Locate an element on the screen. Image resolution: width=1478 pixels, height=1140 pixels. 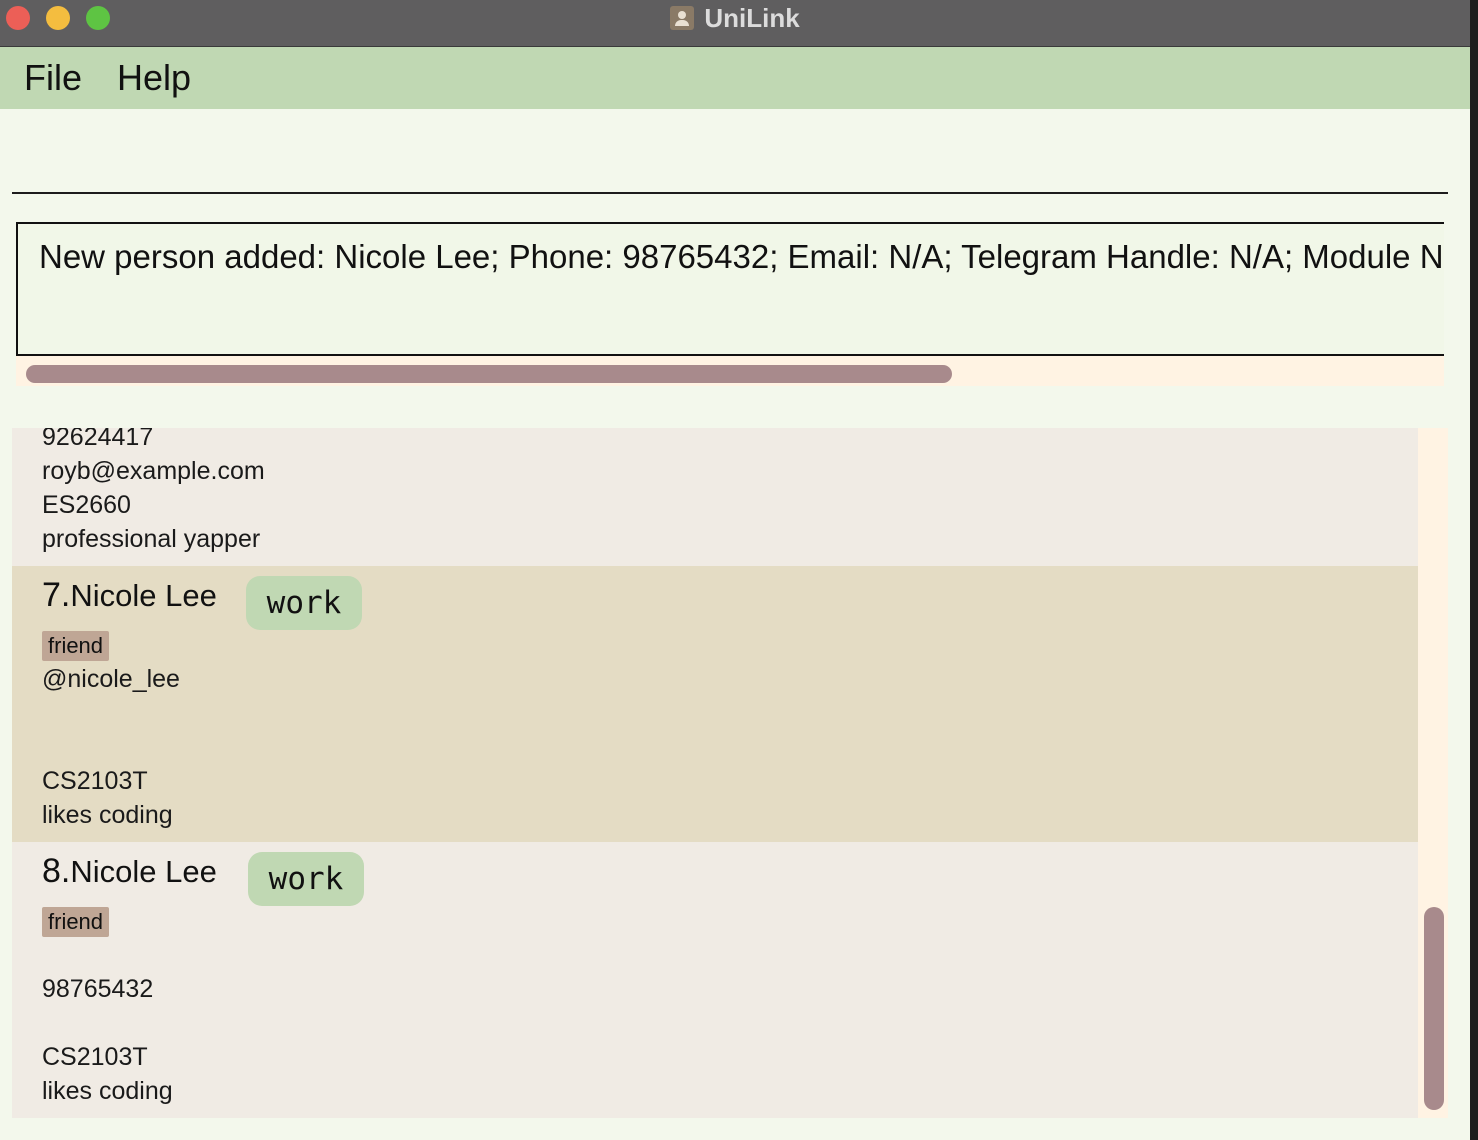
menu-file: File is located at coordinates (53, 78).